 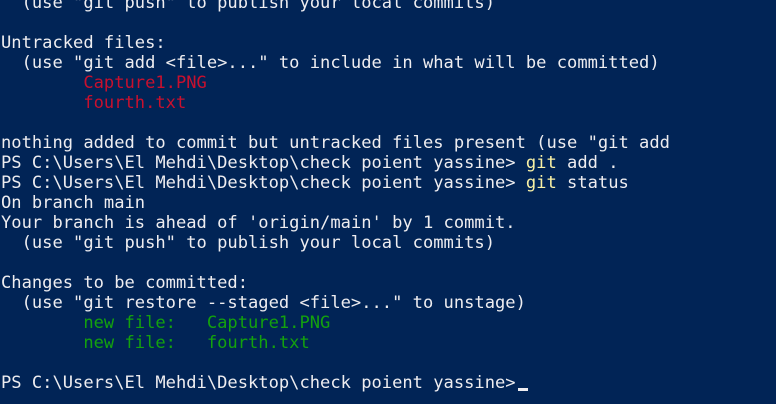 What do you see at coordinates (335, 103) in the screenshot?
I see `terminal-line: fourth.txt` at bounding box center [335, 103].